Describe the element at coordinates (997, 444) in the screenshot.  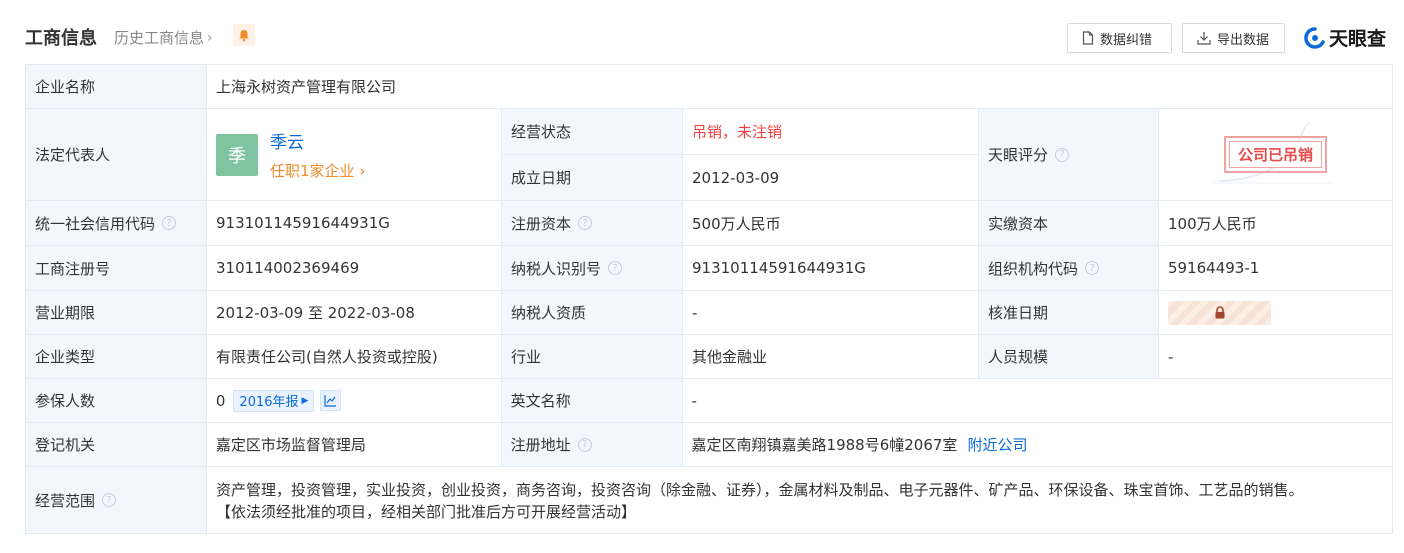
I see `nearby-companies-link: 附近公司` at that location.